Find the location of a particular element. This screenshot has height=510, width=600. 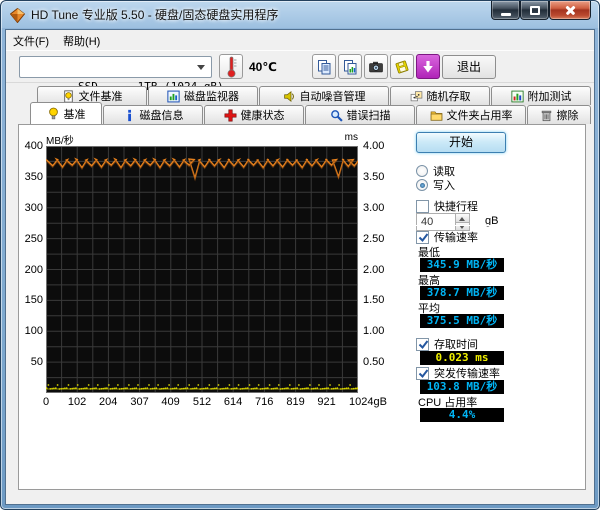

update-button is located at coordinates (428, 66).